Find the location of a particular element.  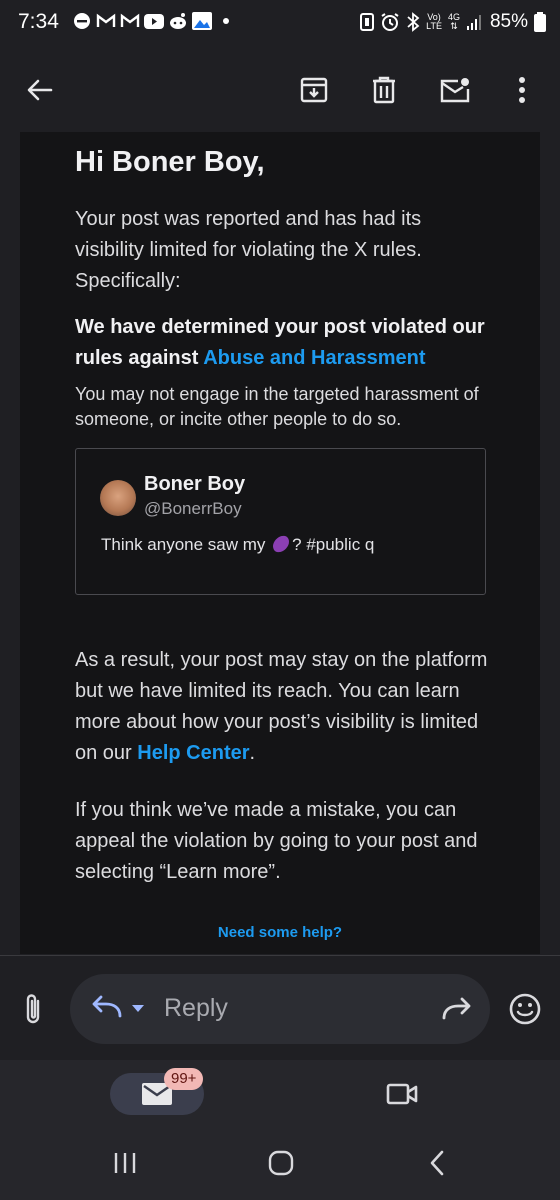

gallery-icon is located at coordinates (202, 21).